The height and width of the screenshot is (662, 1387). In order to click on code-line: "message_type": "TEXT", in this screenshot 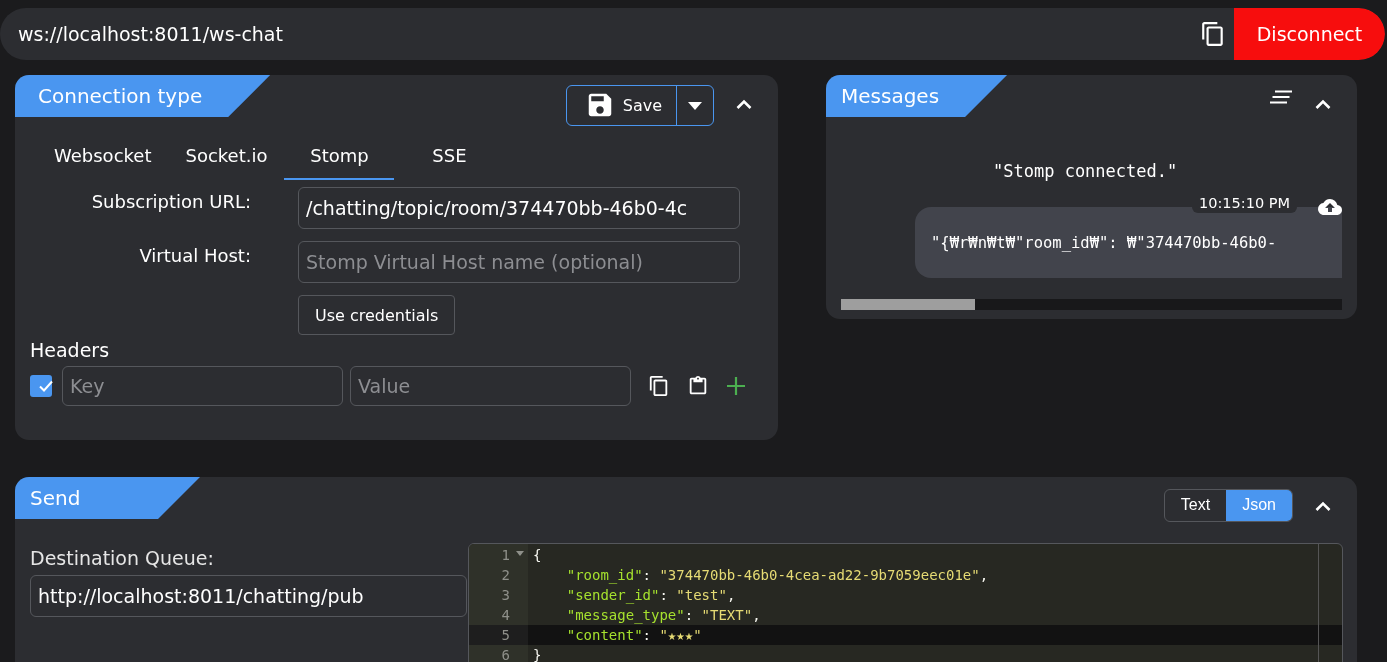, I will do `click(663, 615)`.